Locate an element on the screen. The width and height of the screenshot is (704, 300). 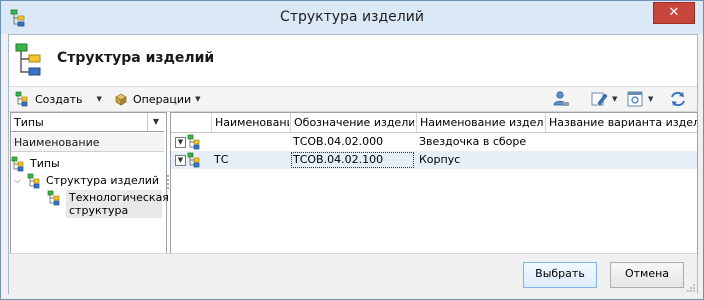
tree-node-types: Типы is located at coordinates (35, 163).